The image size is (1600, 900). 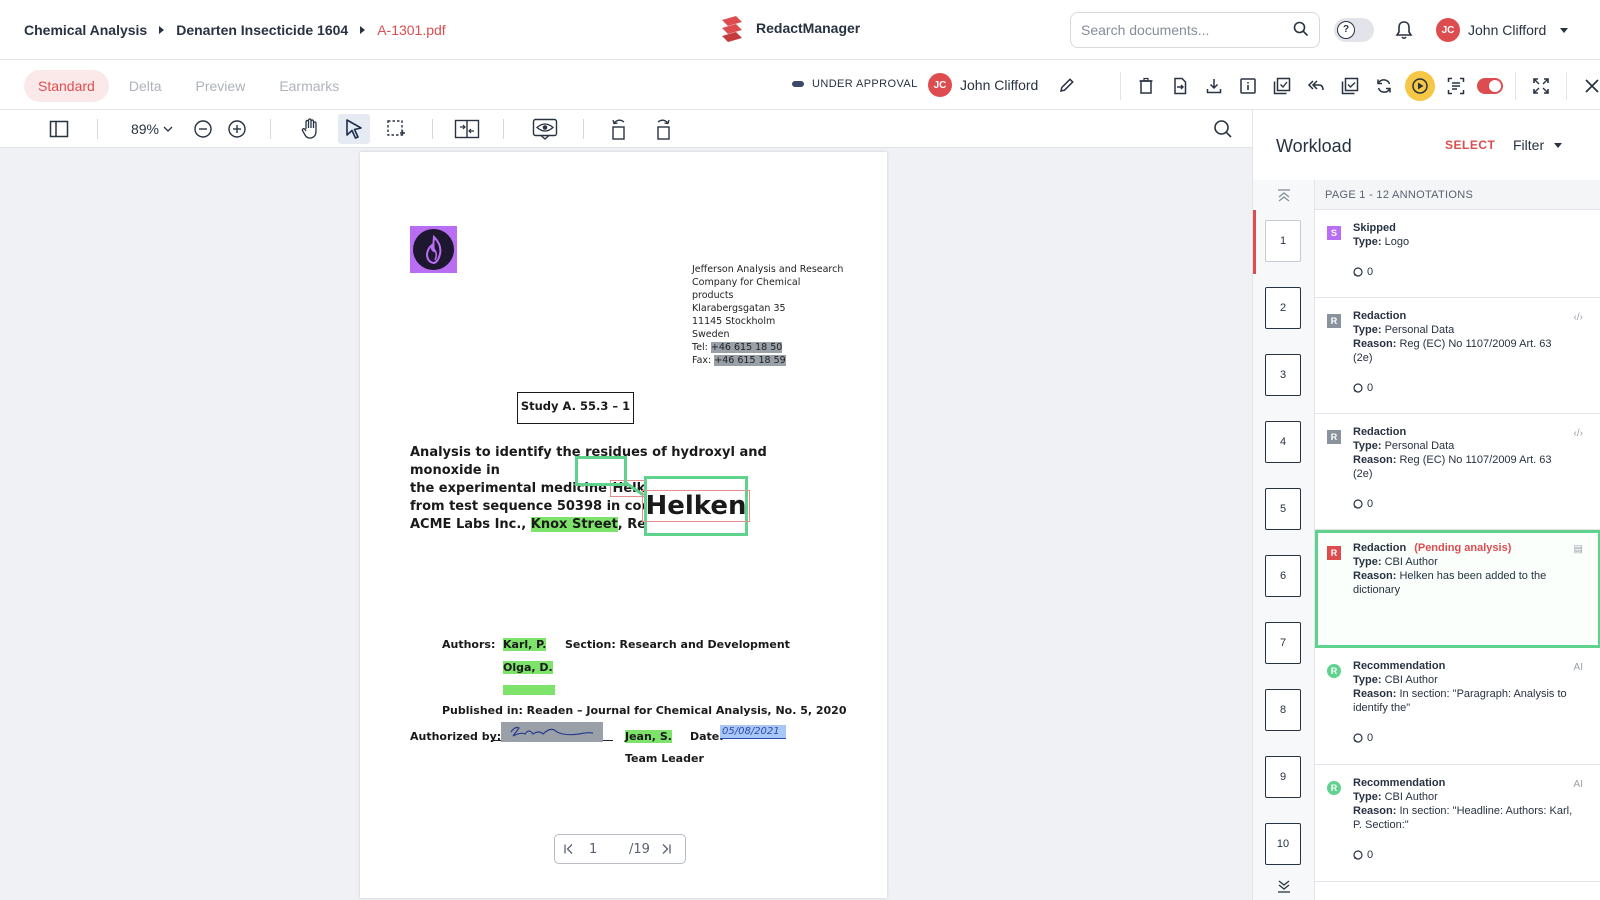 What do you see at coordinates (1248, 86) in the screenshot?
I see `document-info-button` at bounding box center [1248, 86].